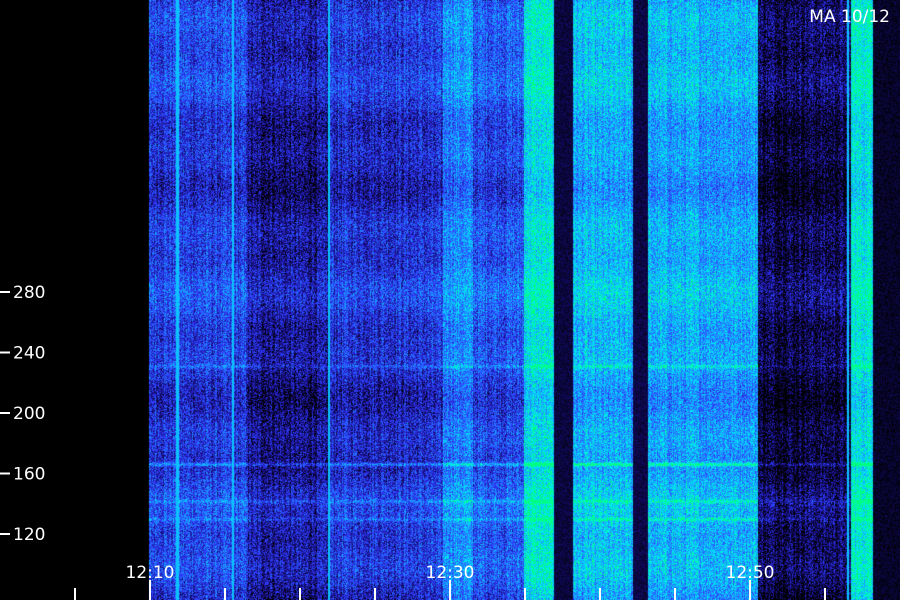  I want to click on y-axis: 120 160 200 240 280, so click(22, 414).